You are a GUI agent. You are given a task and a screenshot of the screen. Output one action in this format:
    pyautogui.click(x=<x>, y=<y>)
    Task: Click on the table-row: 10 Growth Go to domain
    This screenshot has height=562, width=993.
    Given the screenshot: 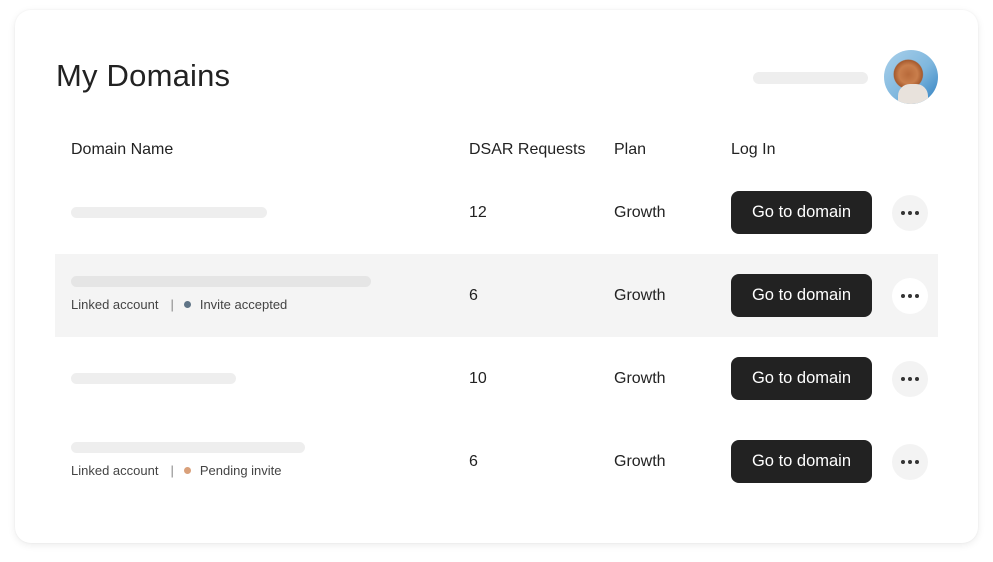 What is the action you would take?
    pyautogui.click(x=496, y=378)
    